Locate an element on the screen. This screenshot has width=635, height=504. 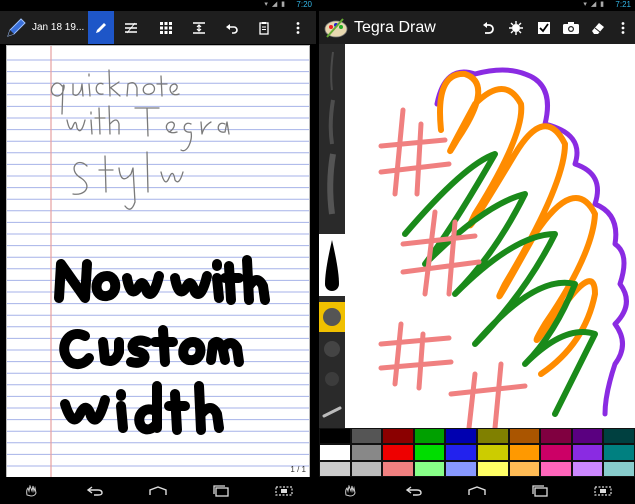
swatch-grid is located at coordinates (477, 452).